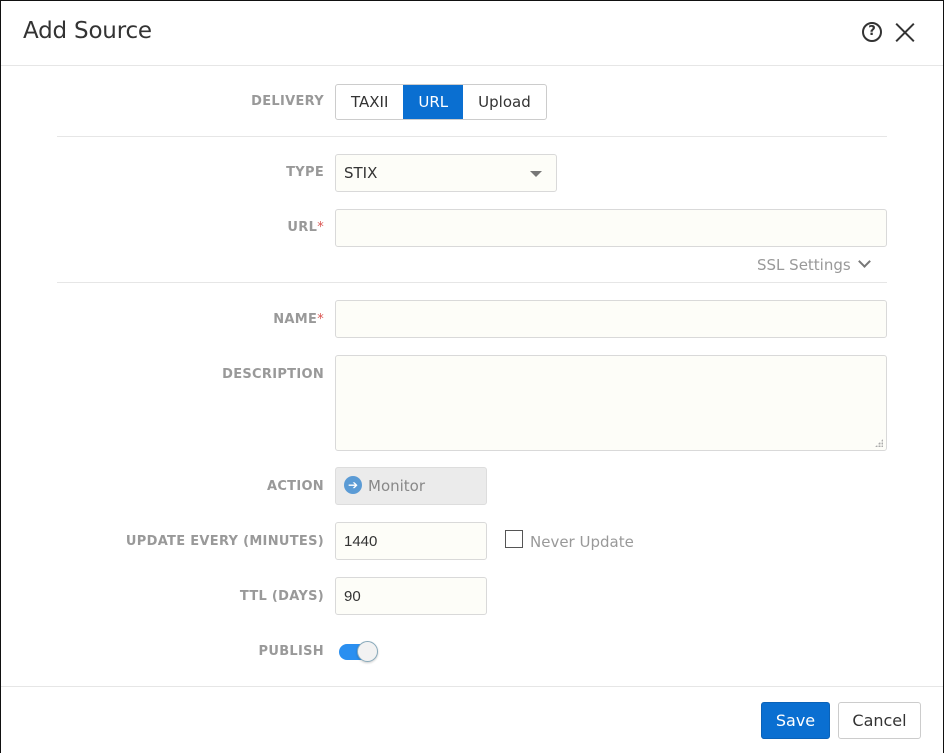 The width and height of the screenshot is (944, 753). I want to click on ssl-settings-toggle: SSL Settings, so click(814, 264).